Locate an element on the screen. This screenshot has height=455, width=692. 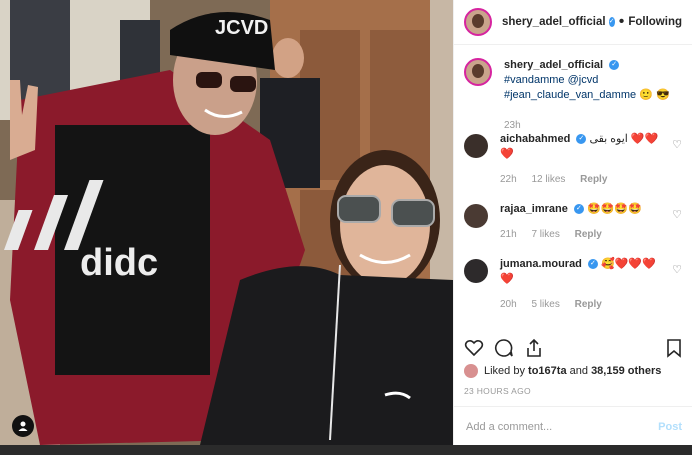
likes-prefix: Liked by is located at coordinates (504, 371).